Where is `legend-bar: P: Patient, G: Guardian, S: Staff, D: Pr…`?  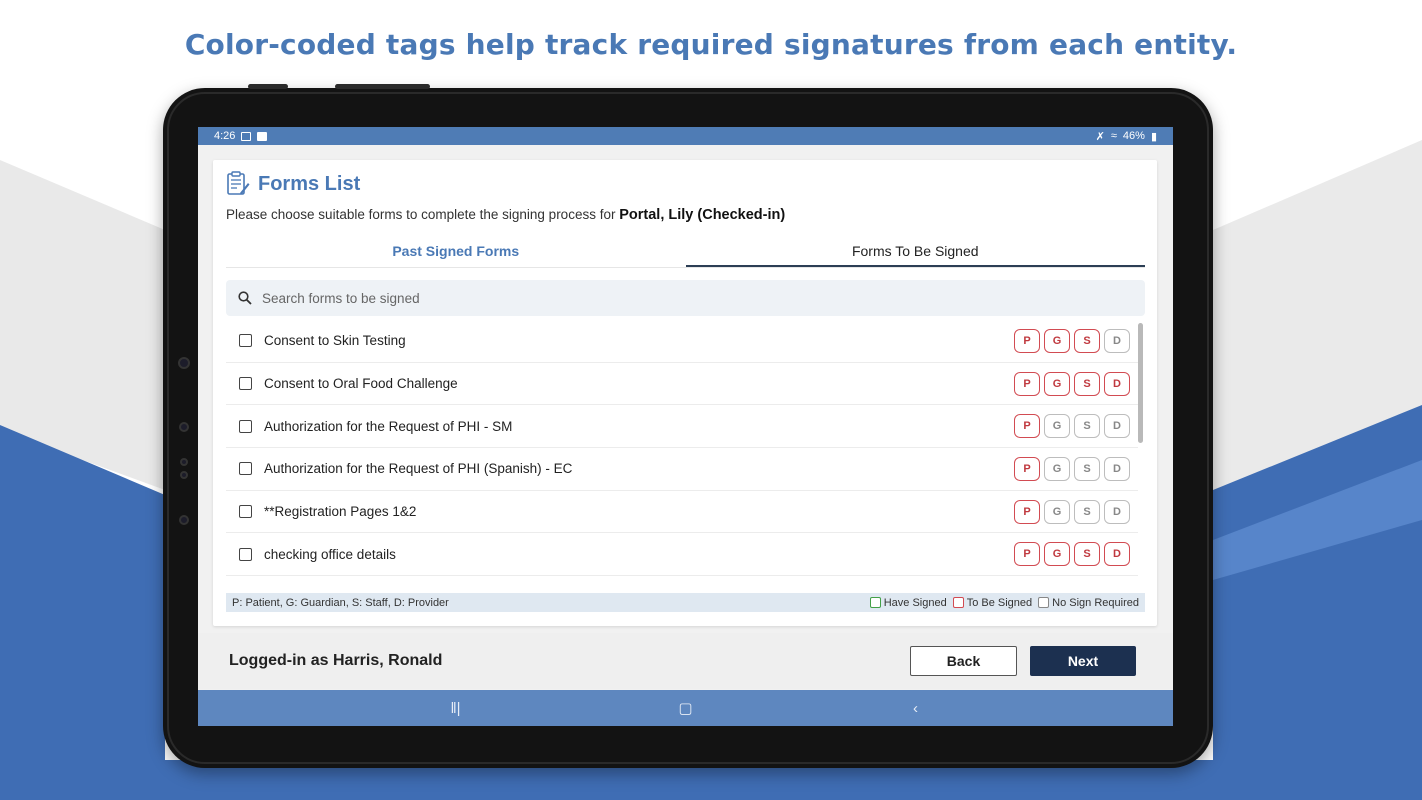
legend-bar: P: Patient, G: Guardian, S: Staff, D: Pr… is located at coordinates (685, 602).